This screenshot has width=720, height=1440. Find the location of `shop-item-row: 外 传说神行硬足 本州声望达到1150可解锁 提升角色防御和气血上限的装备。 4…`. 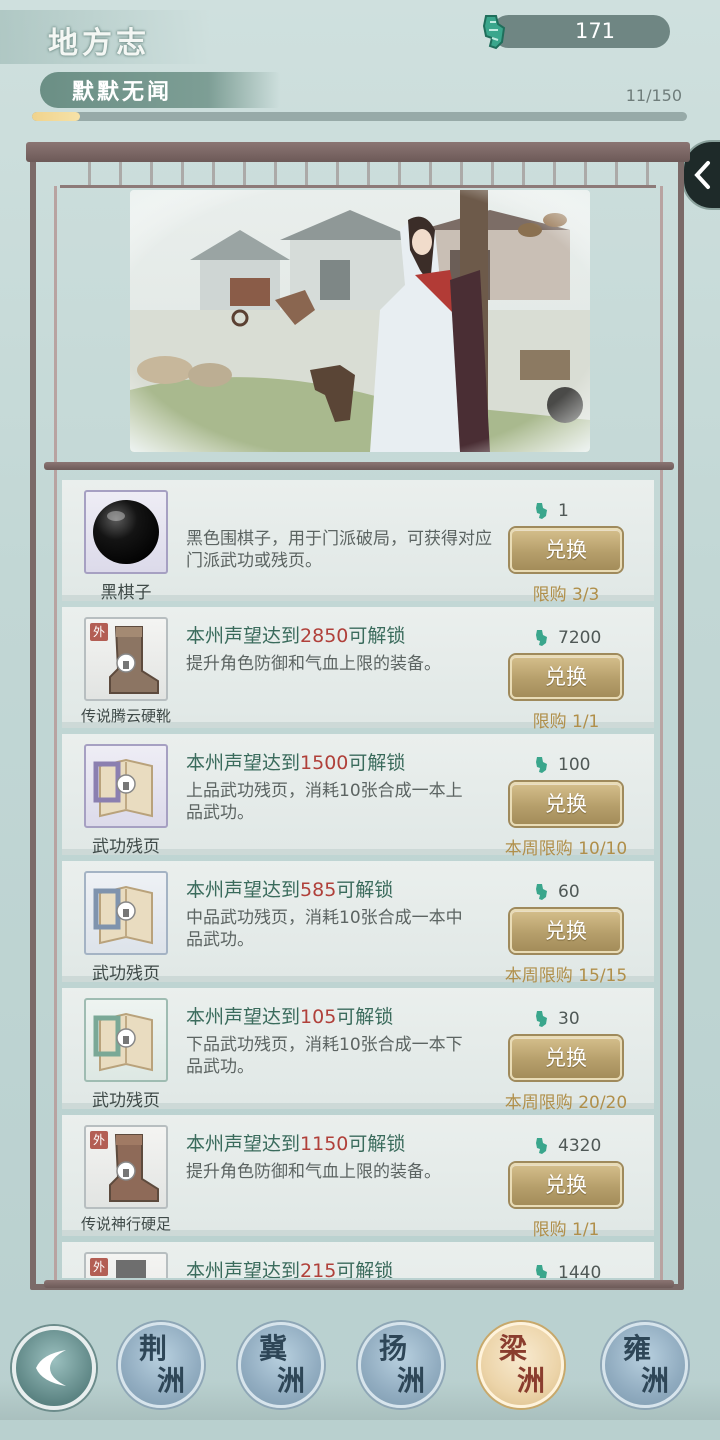

shop-item-row: 外 传说神行硬足 本州声望达到1150可解锁 提升角色防御和气血上限的装备。 4… is located at coordinates (358, 1177).